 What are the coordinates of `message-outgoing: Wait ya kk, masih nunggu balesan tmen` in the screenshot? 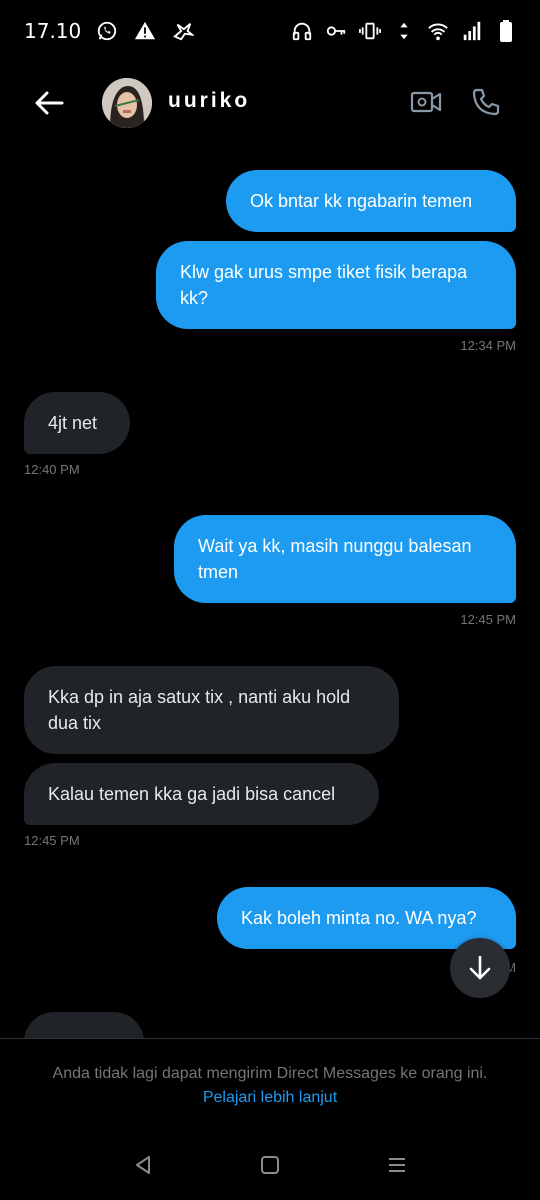 It's located at (345, 559).